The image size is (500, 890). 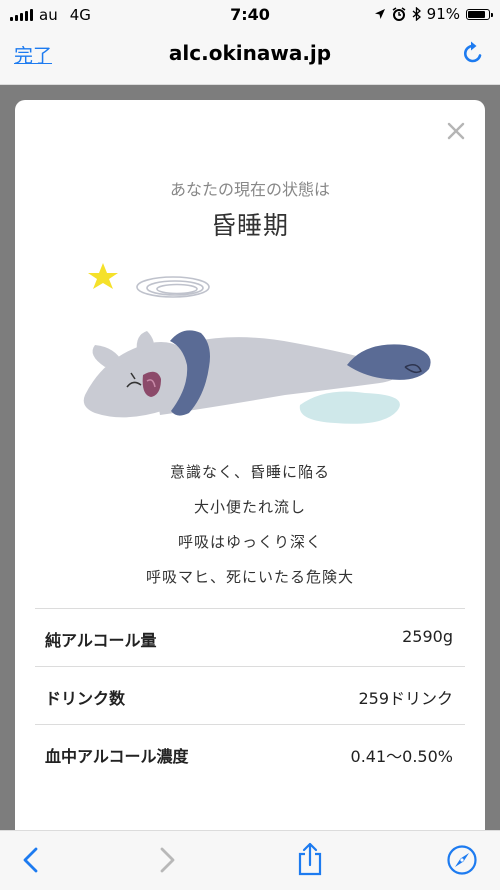 I want to click on stats-row-pure-alcohol: 純アルコール量 2590g, so click(x=250, y=637).